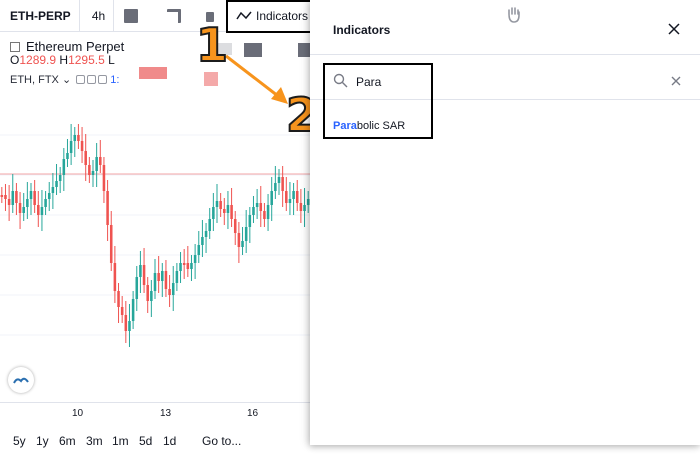 The height and width of the screenshot is (460, 700). What do you see at coordinates (362, 30) in the screenshot?
I see `dialog-title: Indicators` at bounding box center [362, 30].